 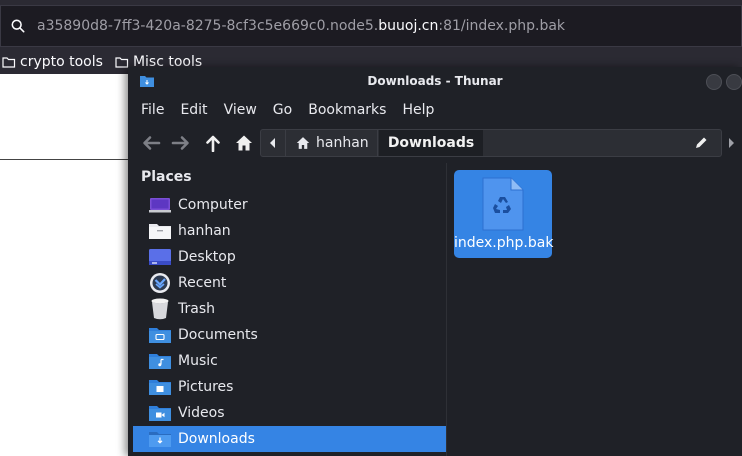 What do you see at coordinates (734, 82) in the screenshot?
I see `maximize-button` at bounding box center [734, 82].